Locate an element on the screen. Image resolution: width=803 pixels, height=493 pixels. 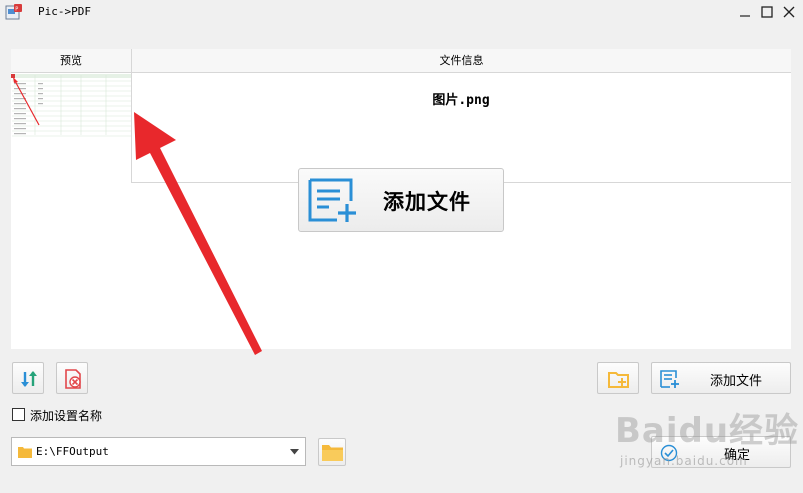
add-file-small-icon is located at coordinates (669, 379).